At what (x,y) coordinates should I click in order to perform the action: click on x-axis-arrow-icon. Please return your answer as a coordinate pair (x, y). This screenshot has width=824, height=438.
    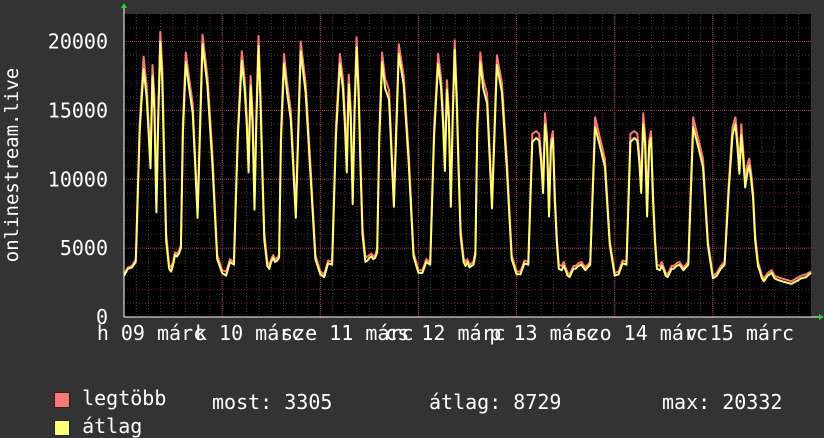
    Looking at the image, I should click on (821, 317).